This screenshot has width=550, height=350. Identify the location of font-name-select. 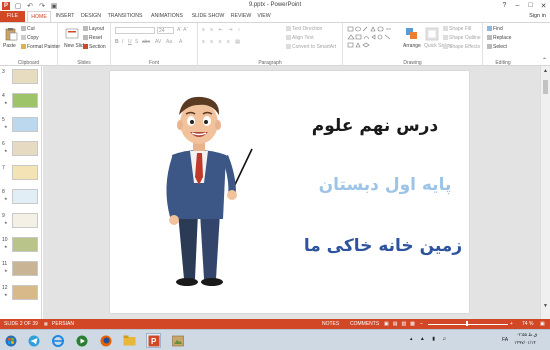
(135, 30).